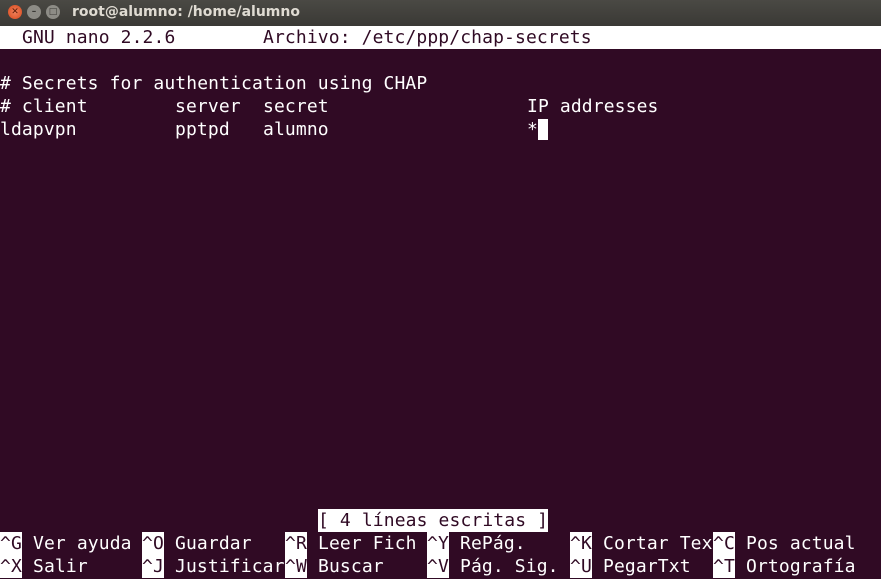 Image resolution: width=881 pixels, height=579 pixels. I want to click on shortcut-uncut: PegarTxt, so click(647, 566).